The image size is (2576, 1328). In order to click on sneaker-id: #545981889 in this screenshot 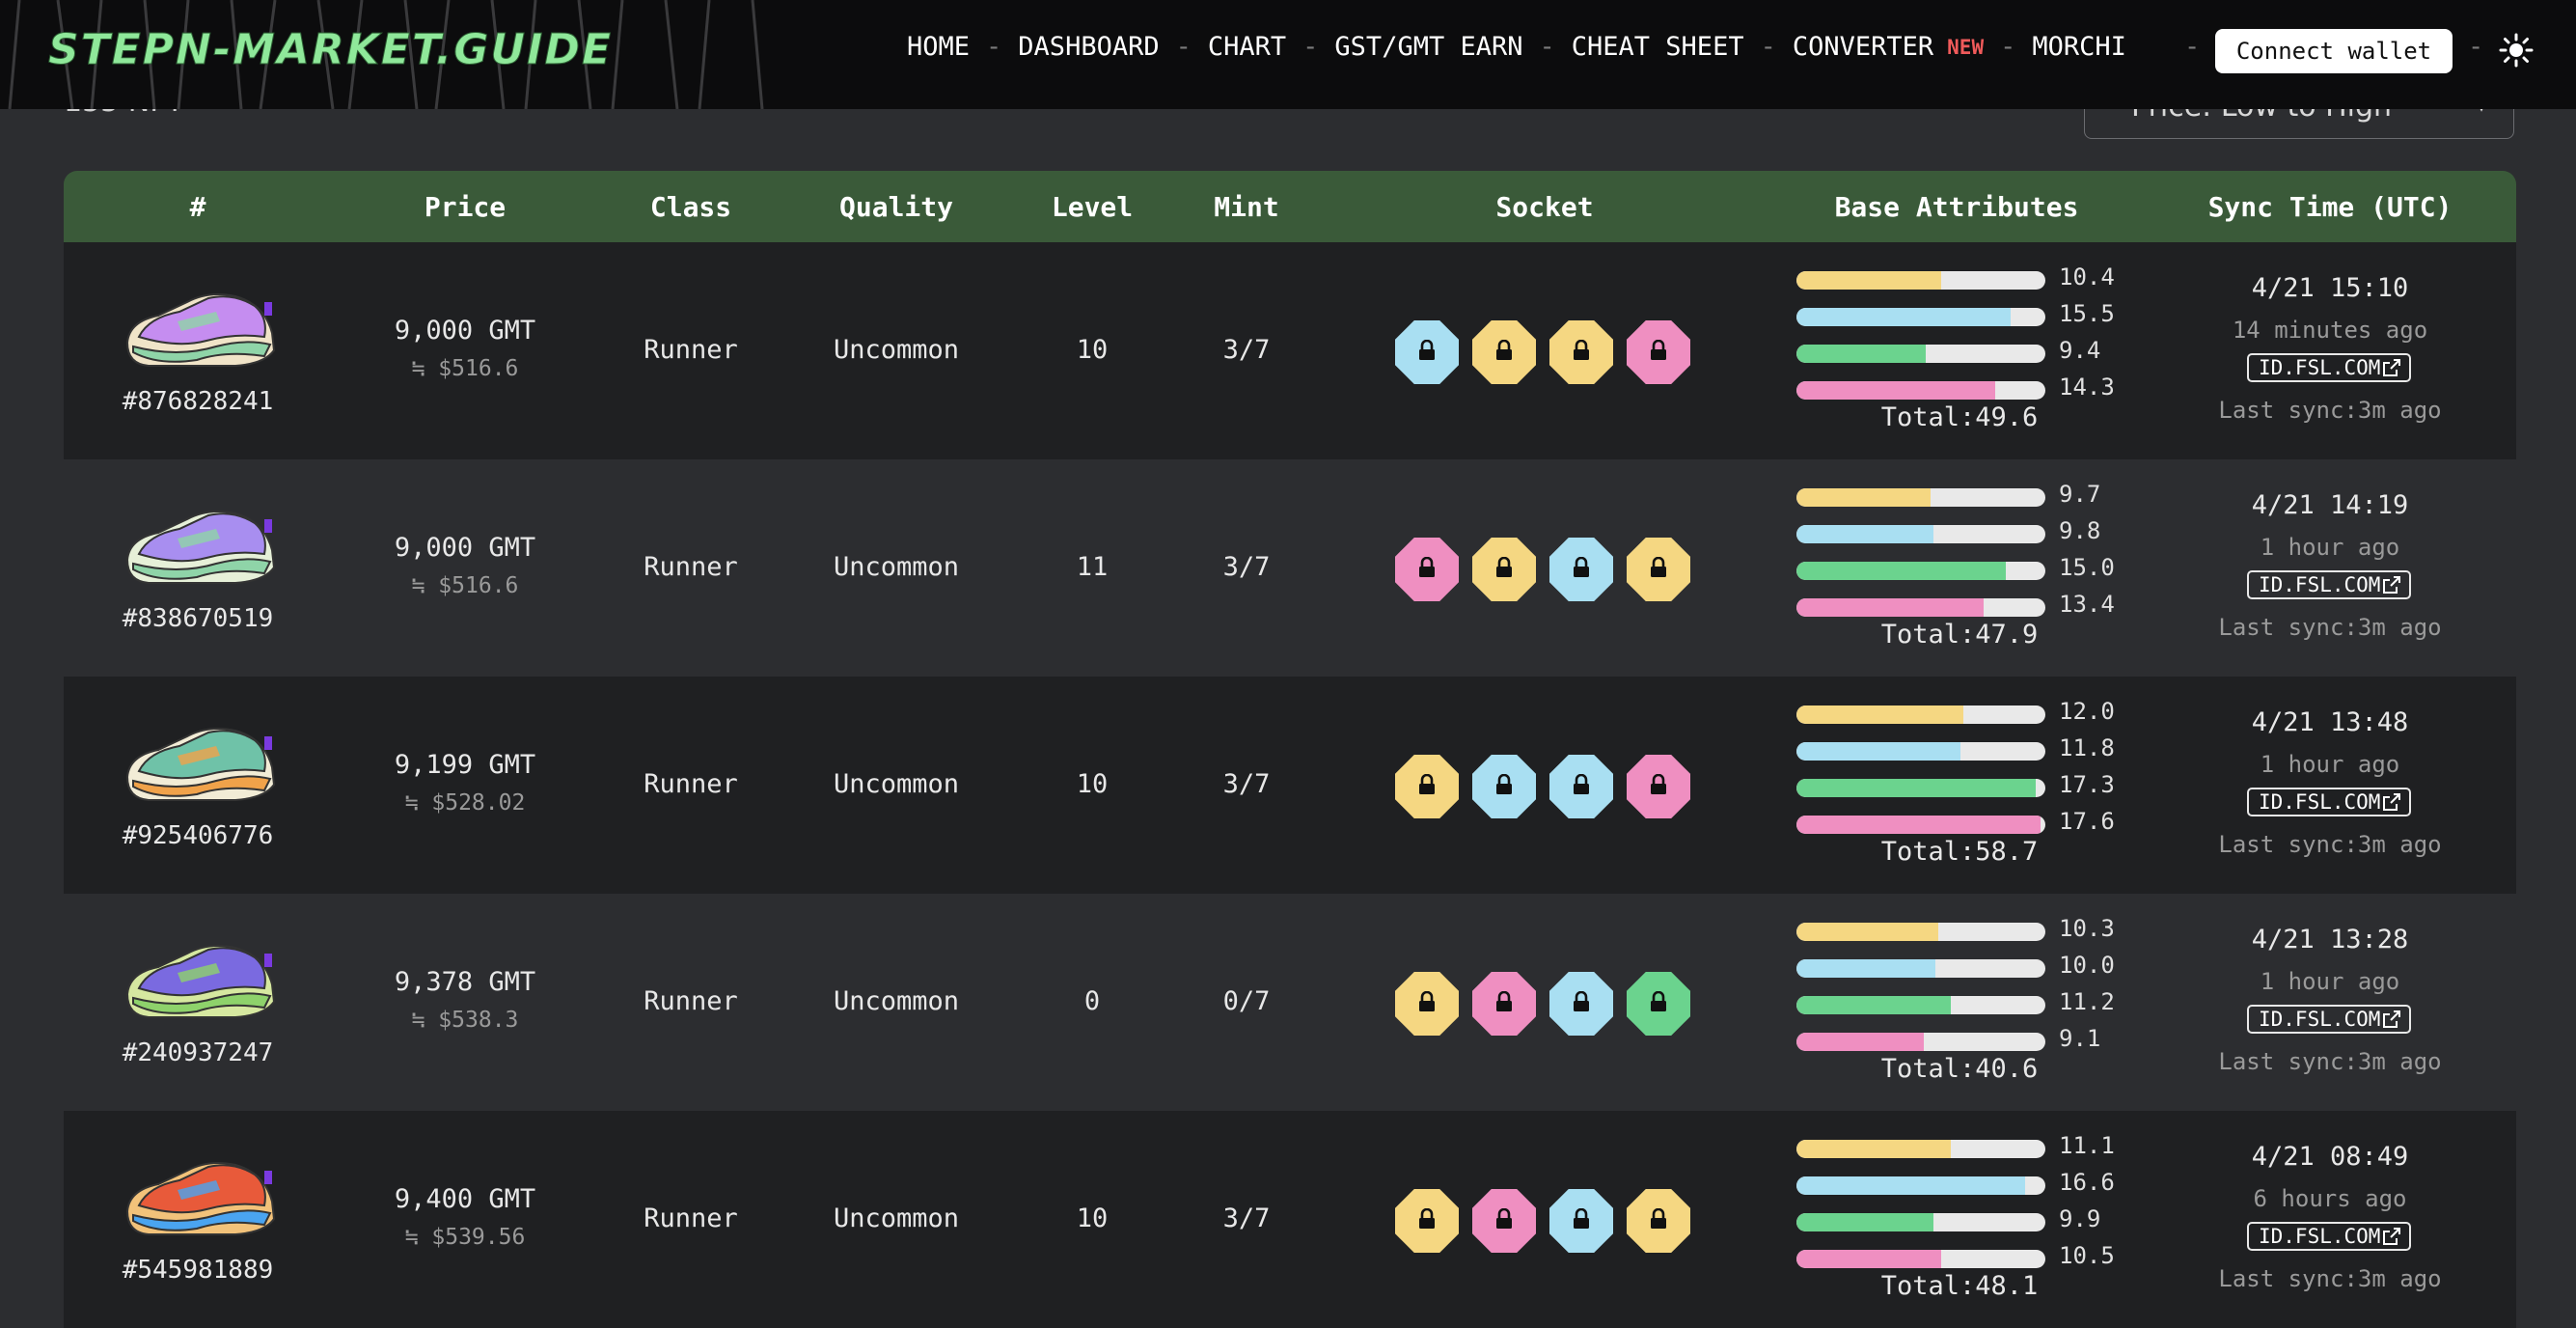, I will do `click(199, 1270)`.